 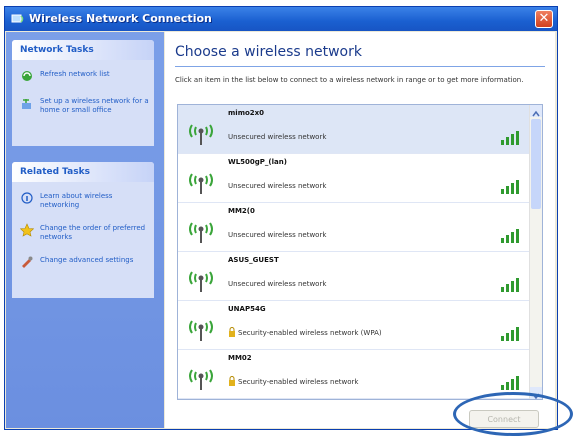 I want to click on network-security: Security-enabled wireless network (WPA), so click(x=310, y=333).